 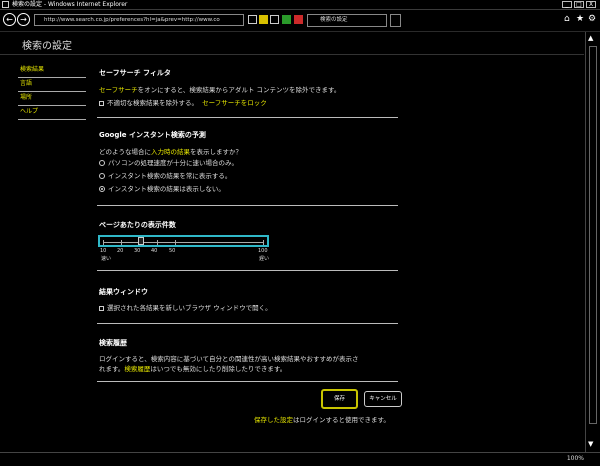 What do you see at coordinates (101, 308) in the screenshot?
I see `new-window-checkbox` at bounding box center [101, 308].